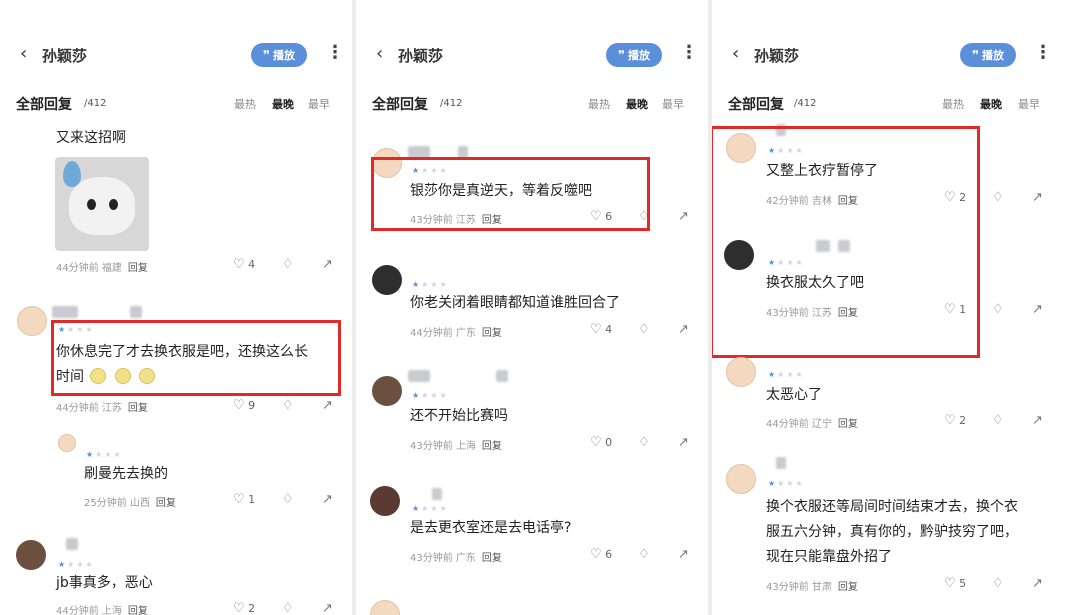 This screenshot has width=1080, height=615. I want to click on eye, so click(113, 204).